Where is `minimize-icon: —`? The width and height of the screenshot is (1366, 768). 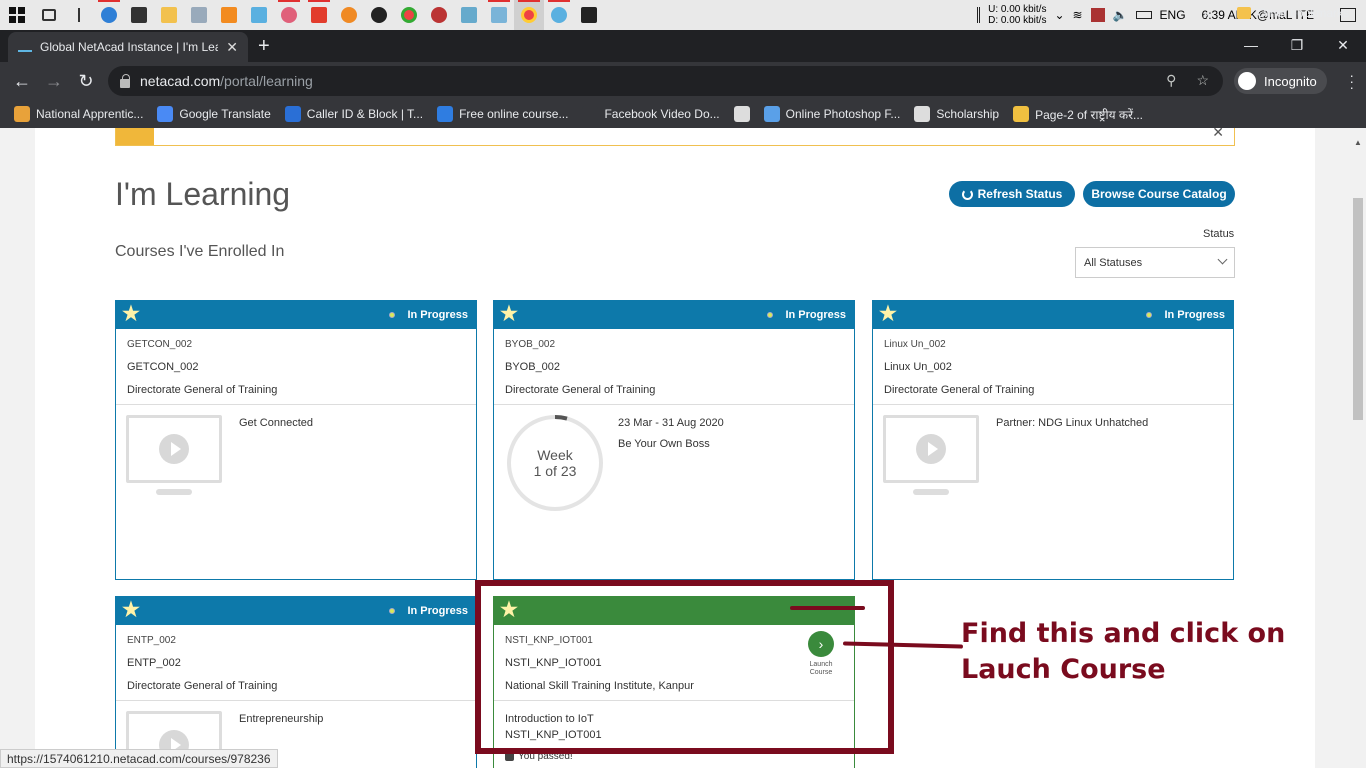 minimize-icon: — is located at coordinates (1251, 45).